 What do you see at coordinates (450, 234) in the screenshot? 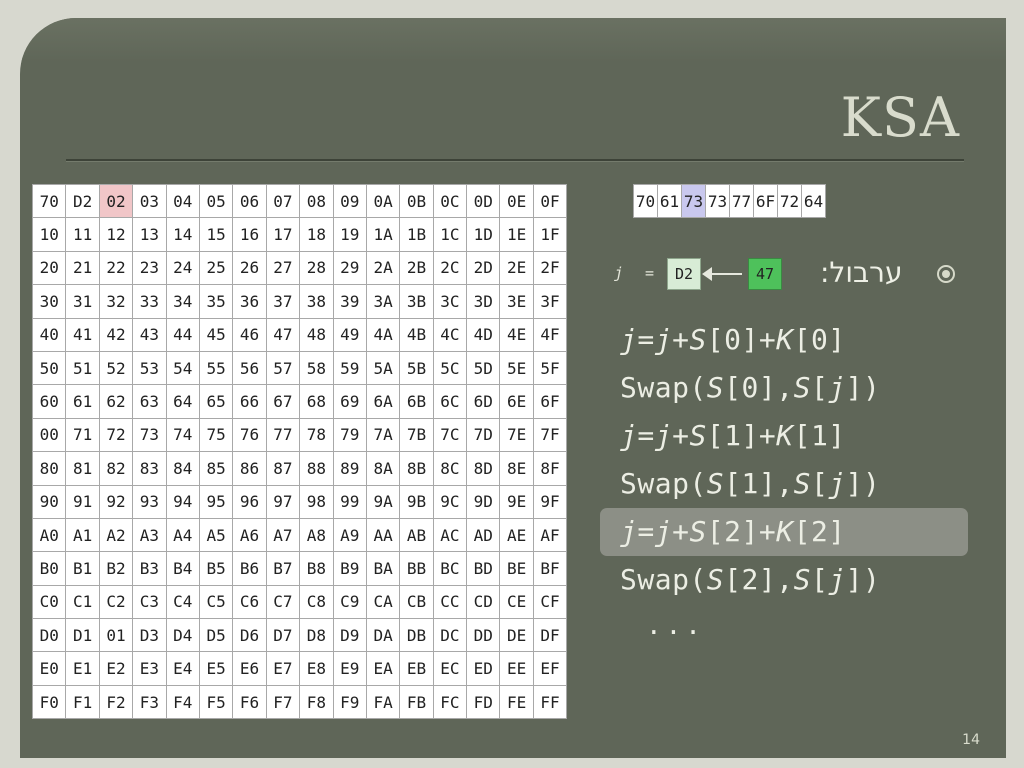
I see `s-box-cell: 1C` at bounding box center [450, 234].